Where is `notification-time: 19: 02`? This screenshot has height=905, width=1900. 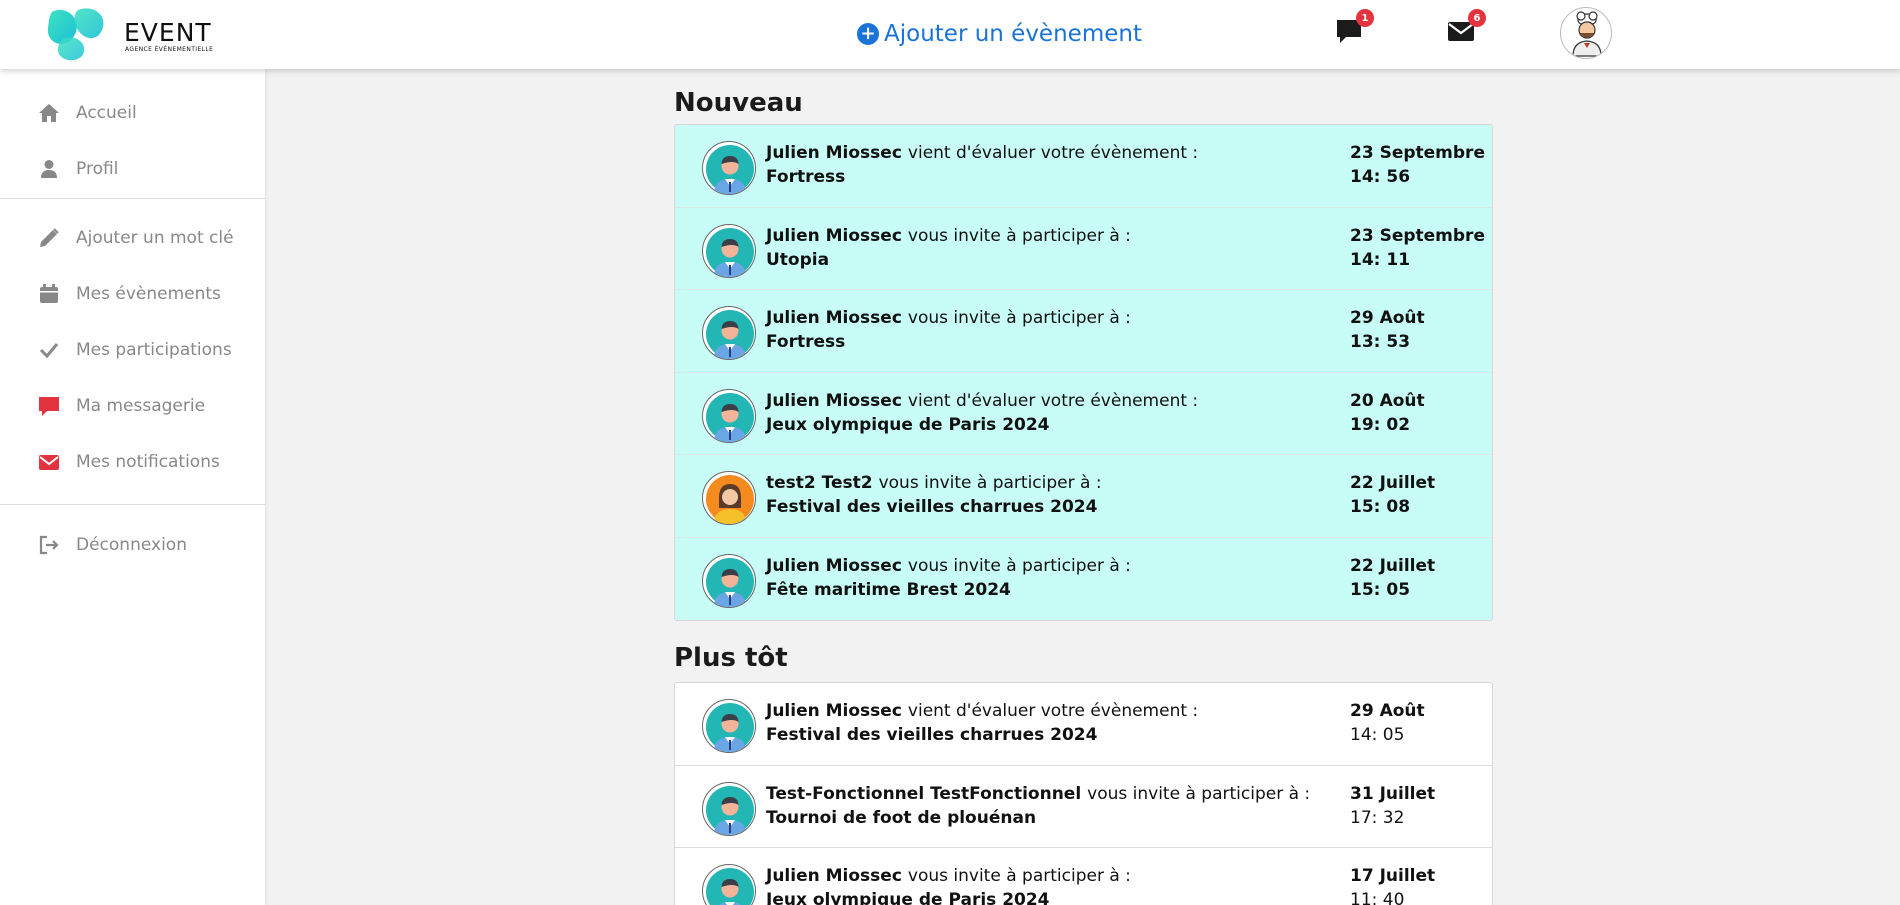 notification-time: 19: 02 is located at coordinates (1380, 424).